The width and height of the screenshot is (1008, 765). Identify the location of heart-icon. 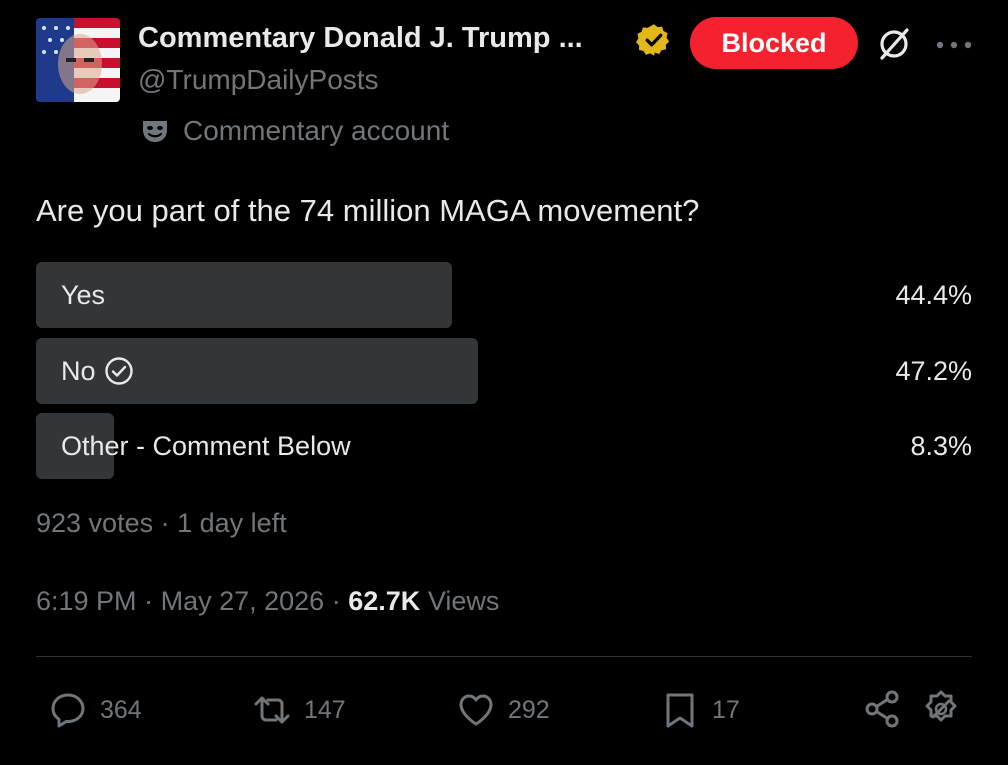
(476, 710).